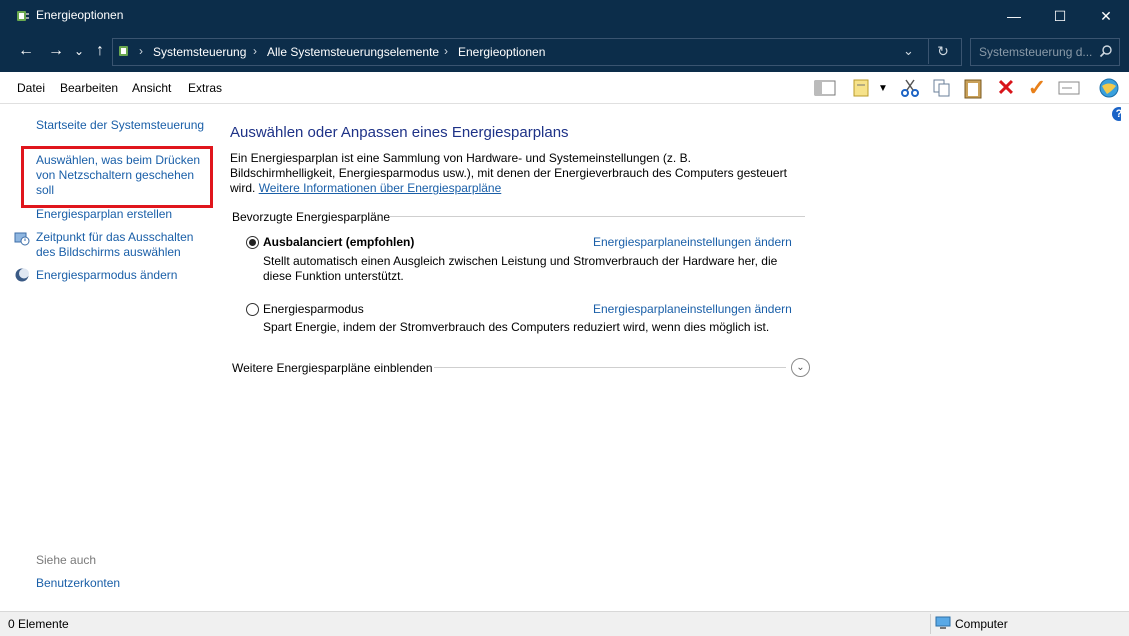 The height and width of the screenshot is (636, 1129). What do you see at coordinates (26, 51) in the screenshot?
I see `back-button: ←` at bounding box center [26, 51].